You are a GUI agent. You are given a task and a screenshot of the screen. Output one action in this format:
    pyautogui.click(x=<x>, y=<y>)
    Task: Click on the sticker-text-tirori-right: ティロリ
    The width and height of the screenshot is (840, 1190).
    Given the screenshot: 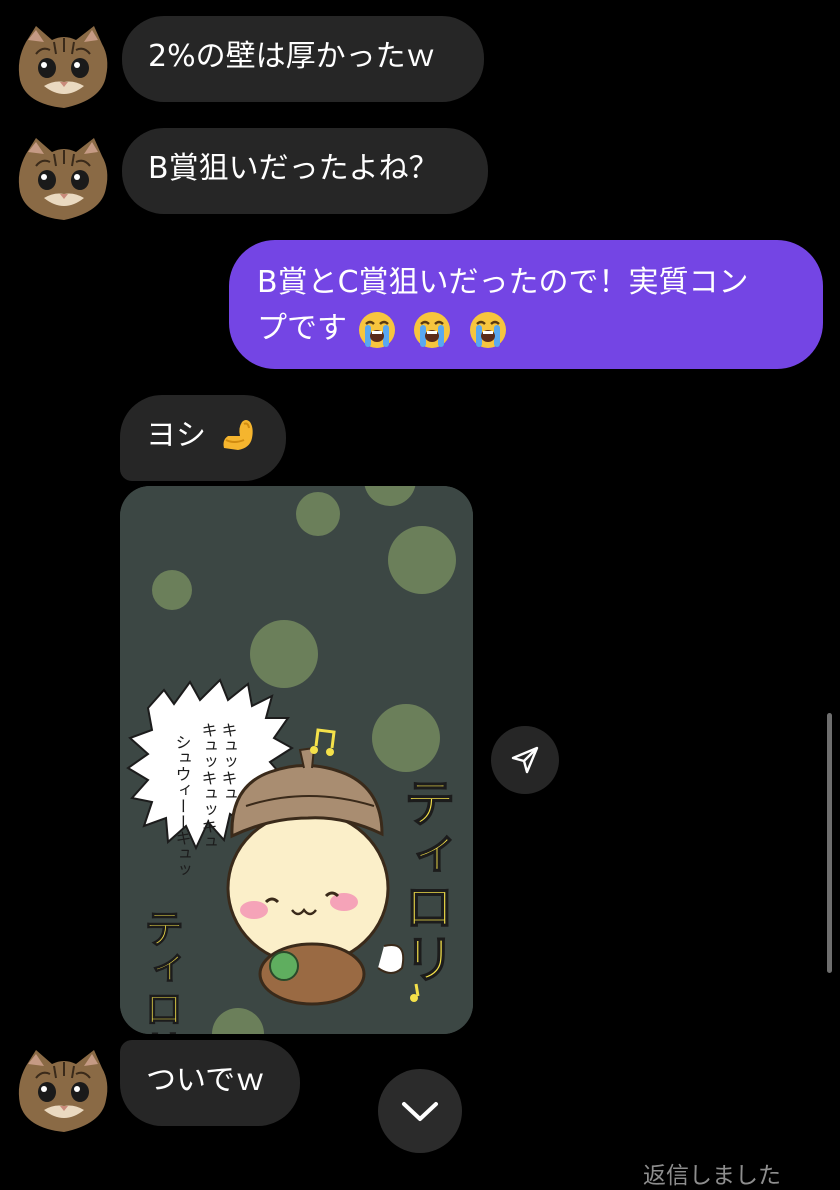 What is the action you would take?
    pyautogui.click(x=424, y=880)
    